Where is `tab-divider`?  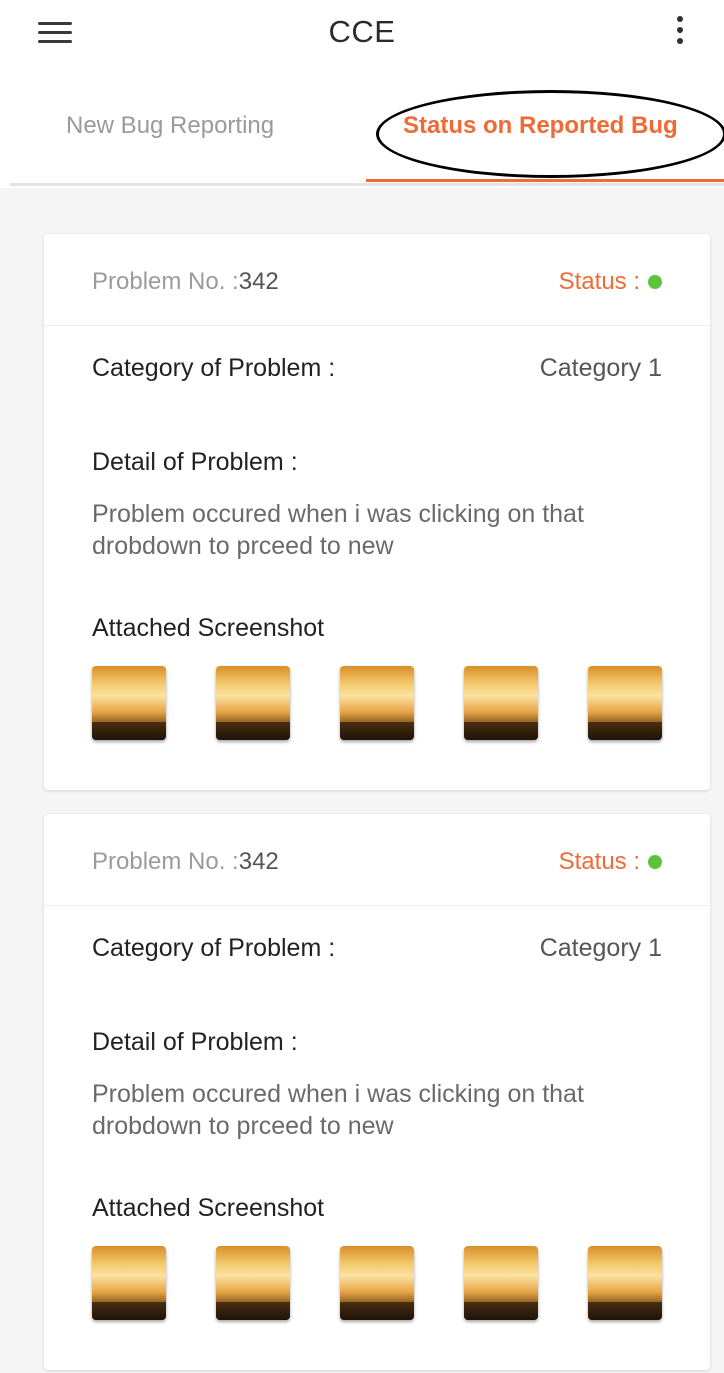
tab-divider is located at coordinates (367, 184).